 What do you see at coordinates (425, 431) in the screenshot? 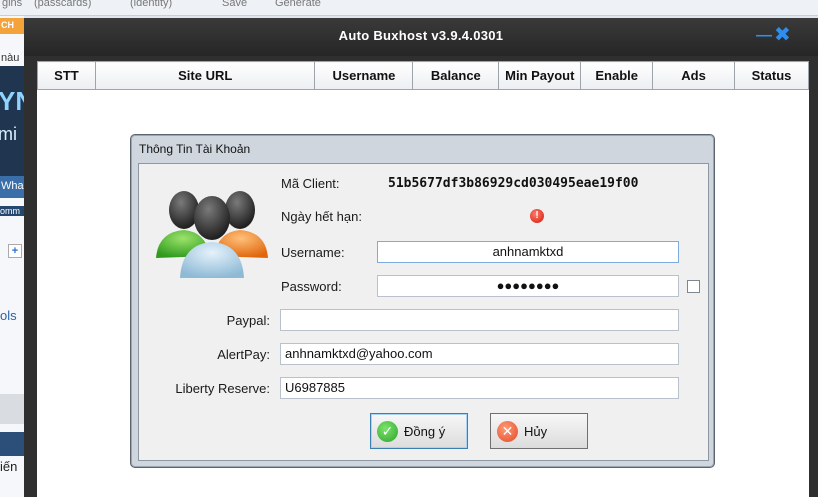
I see `ok-button-label: Đồng ý` at bounding box center [425, 431].